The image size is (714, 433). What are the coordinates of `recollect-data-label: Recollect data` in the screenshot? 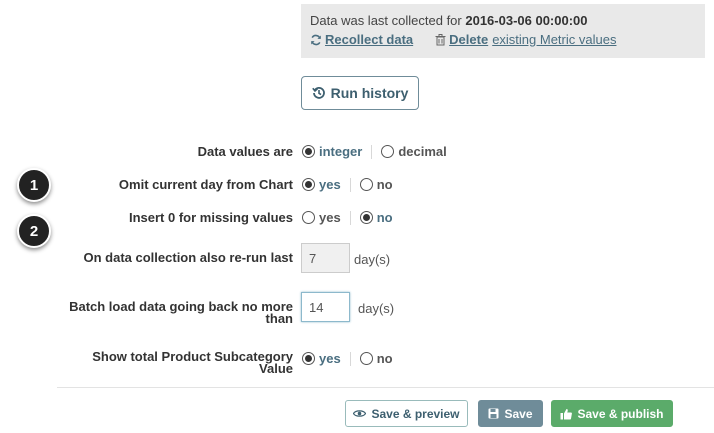 It's located at (369, 39).